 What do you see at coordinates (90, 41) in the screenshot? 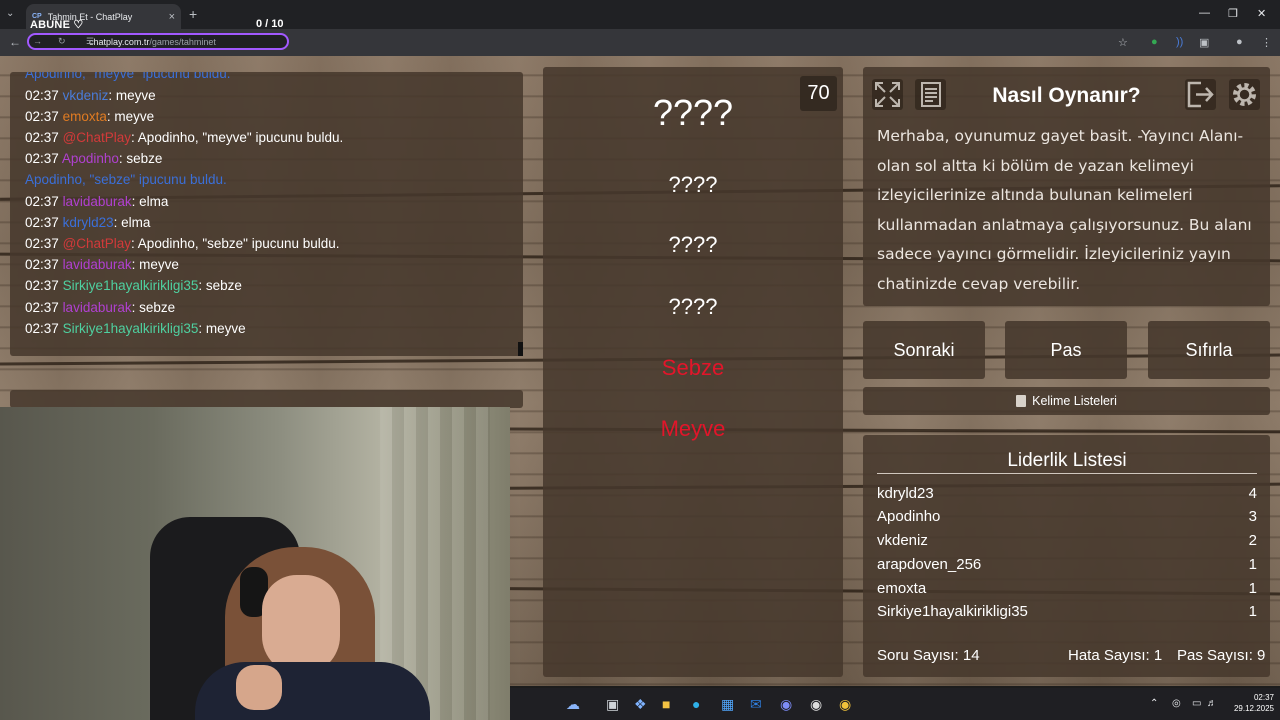
I see `site-info-icon: ☰` at bounding box center [90, 41].